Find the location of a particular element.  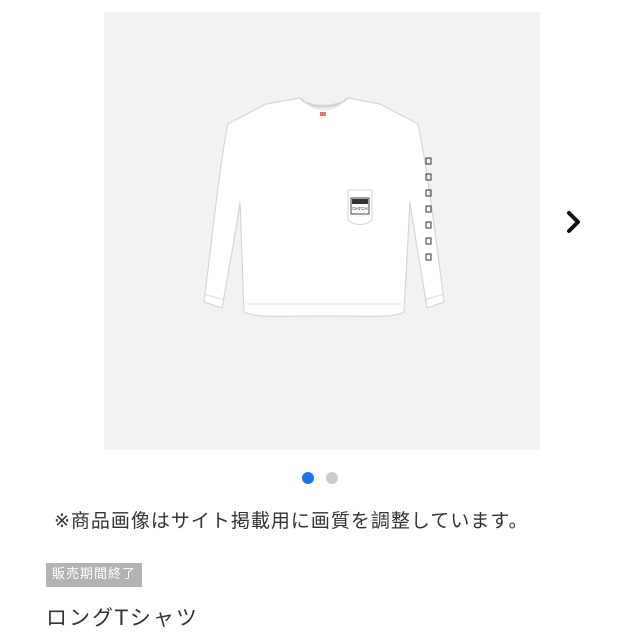

pocket-label: DATCH is located at coordinates (359, 208).